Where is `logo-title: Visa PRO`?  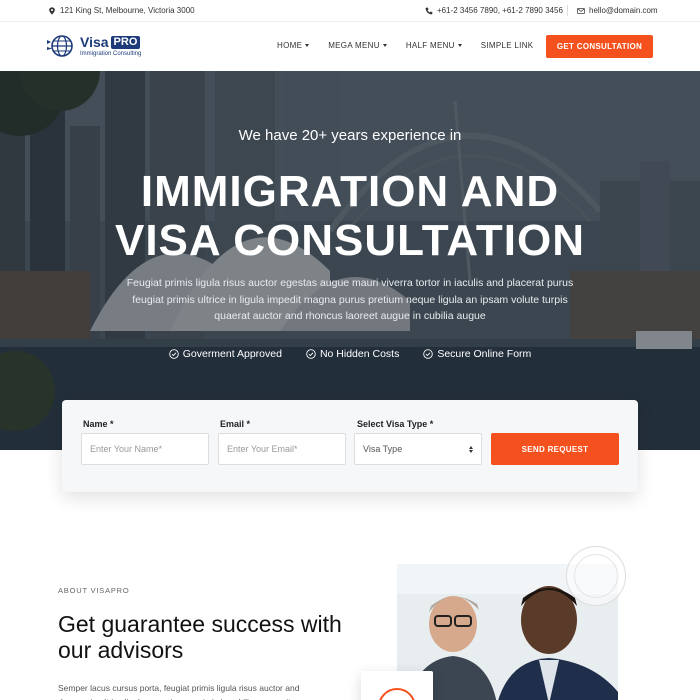 logo-title: Visa PRO is located at coordinates (110, 42).